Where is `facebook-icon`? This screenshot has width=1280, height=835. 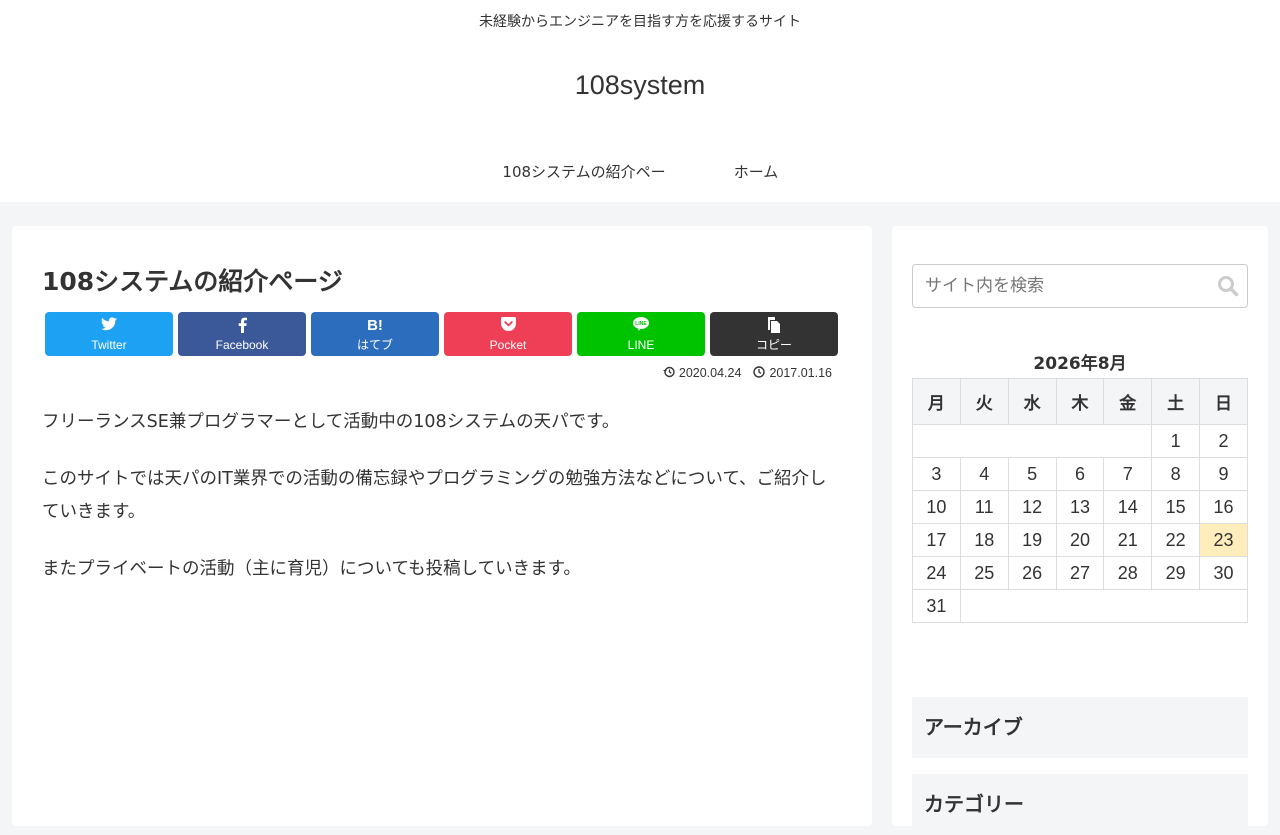
facebook-icon is located at coordinates (242, 327).